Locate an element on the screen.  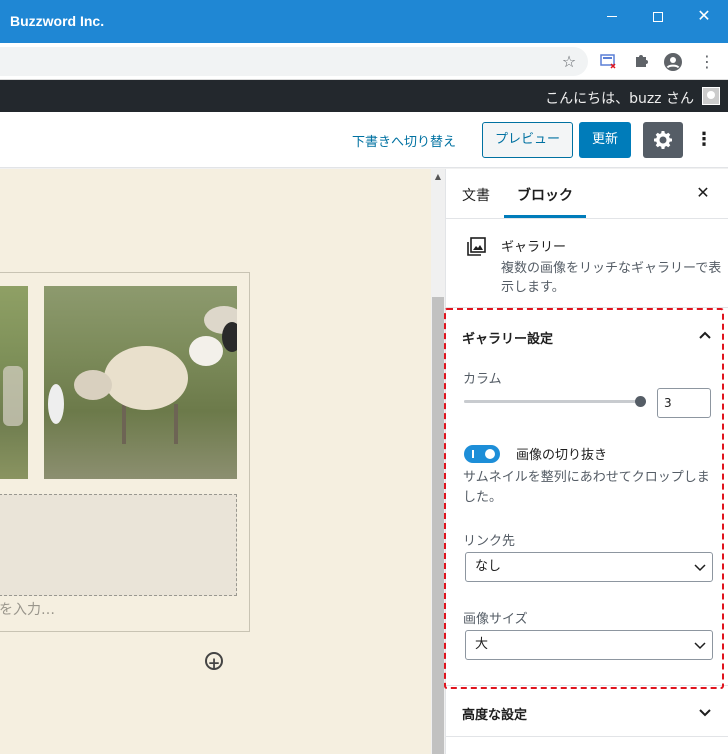
settings-button is located at coordinates (663, 140).